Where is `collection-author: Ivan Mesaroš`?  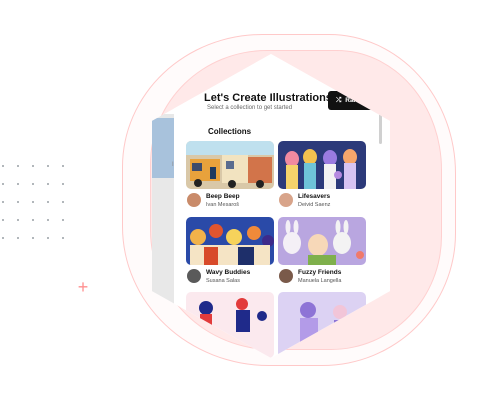
collection-author: Ivan Mesaroš is located at coordinates (223, 205).